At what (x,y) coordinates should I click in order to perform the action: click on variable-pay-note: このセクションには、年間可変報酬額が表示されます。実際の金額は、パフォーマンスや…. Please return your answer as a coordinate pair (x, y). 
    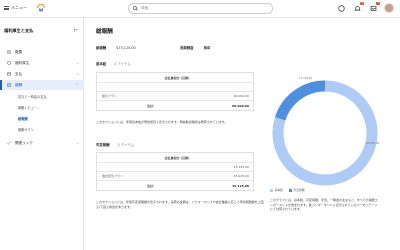
    Looking at the image, I should click on (180, 204).